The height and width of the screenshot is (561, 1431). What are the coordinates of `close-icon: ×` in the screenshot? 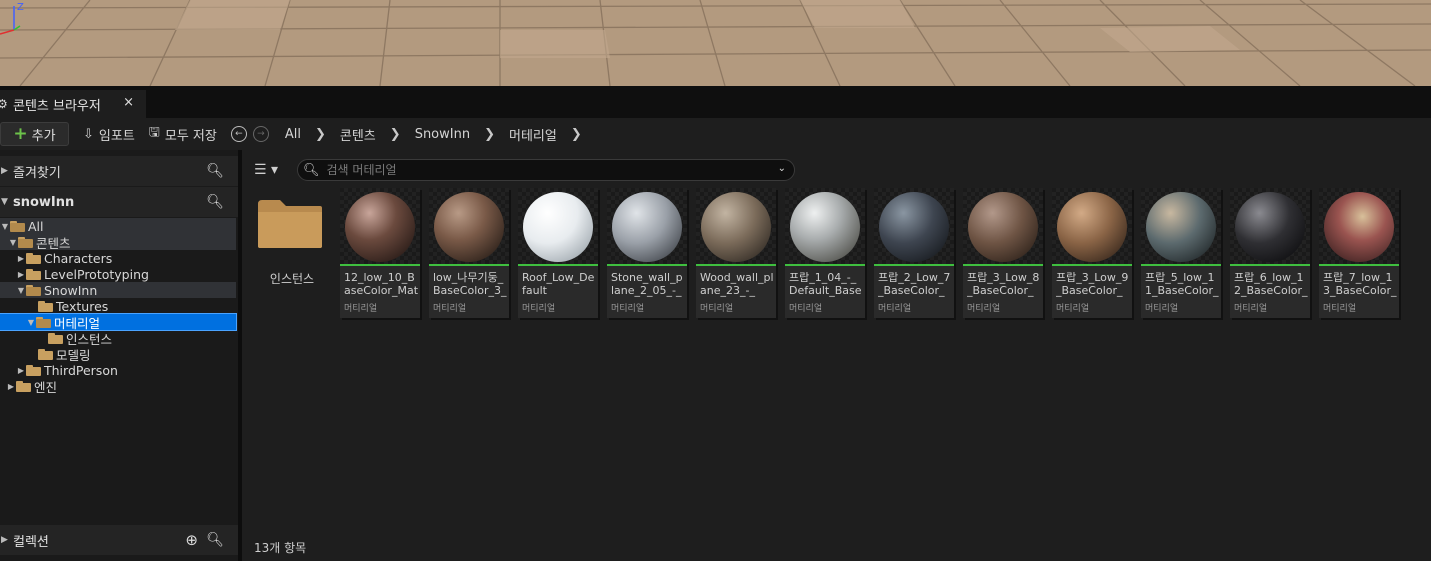 It's located at (128, 102).